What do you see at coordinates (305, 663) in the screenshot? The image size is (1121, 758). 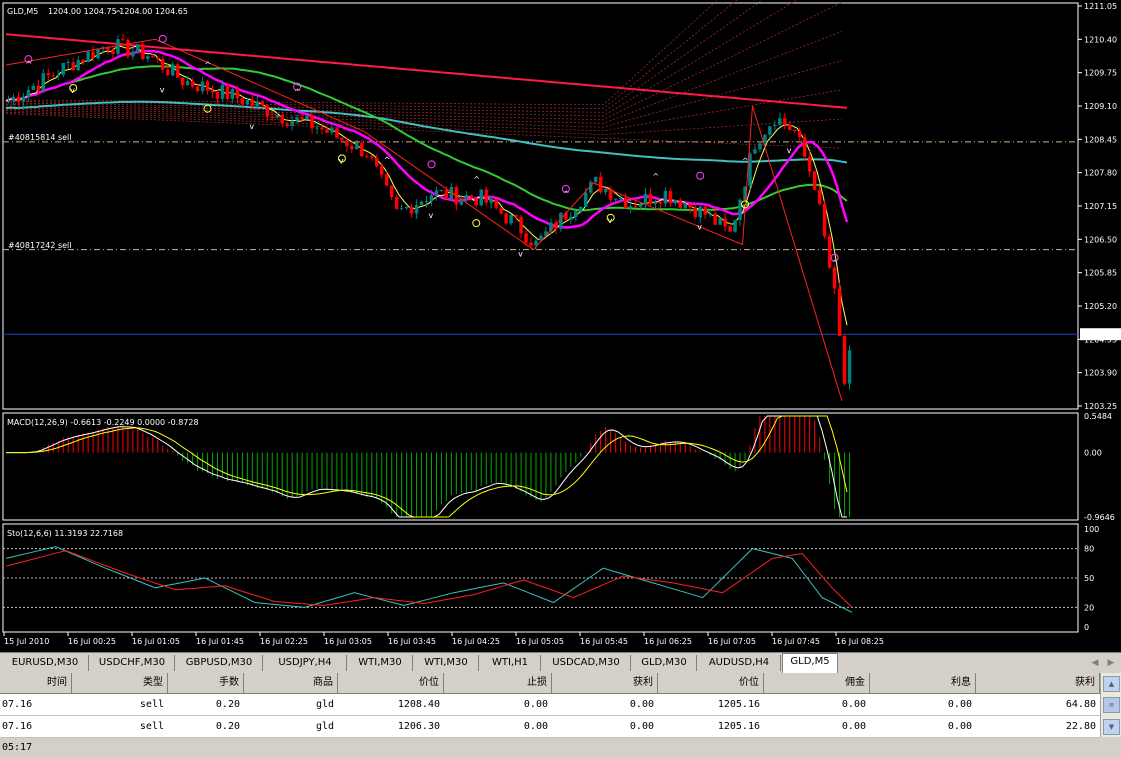 I see `tab-usdjpy-h4: USDJPY,H4` at bounding box center [305, 663].